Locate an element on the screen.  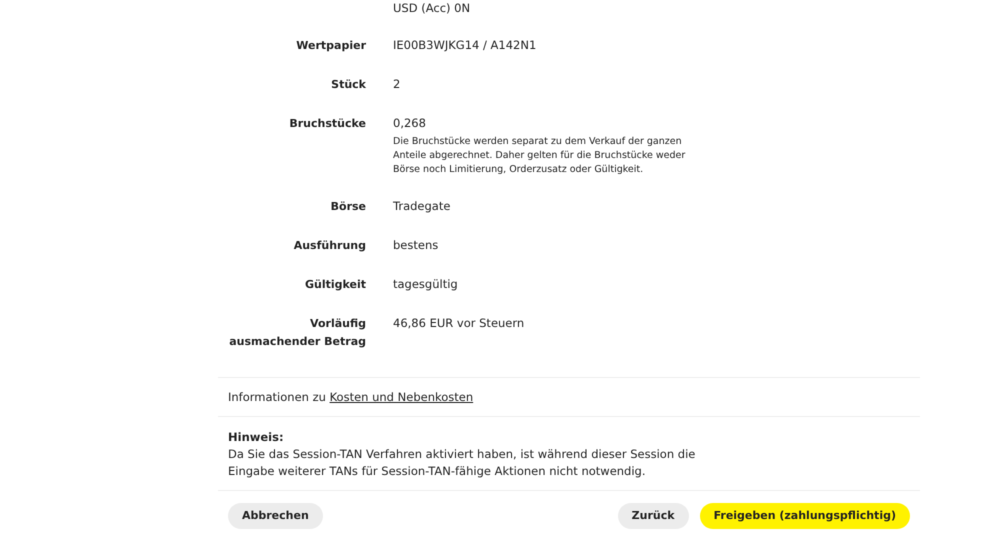
field-value: IE00B3WJKG14 / A142N1 is located at coordinates (464, 45).